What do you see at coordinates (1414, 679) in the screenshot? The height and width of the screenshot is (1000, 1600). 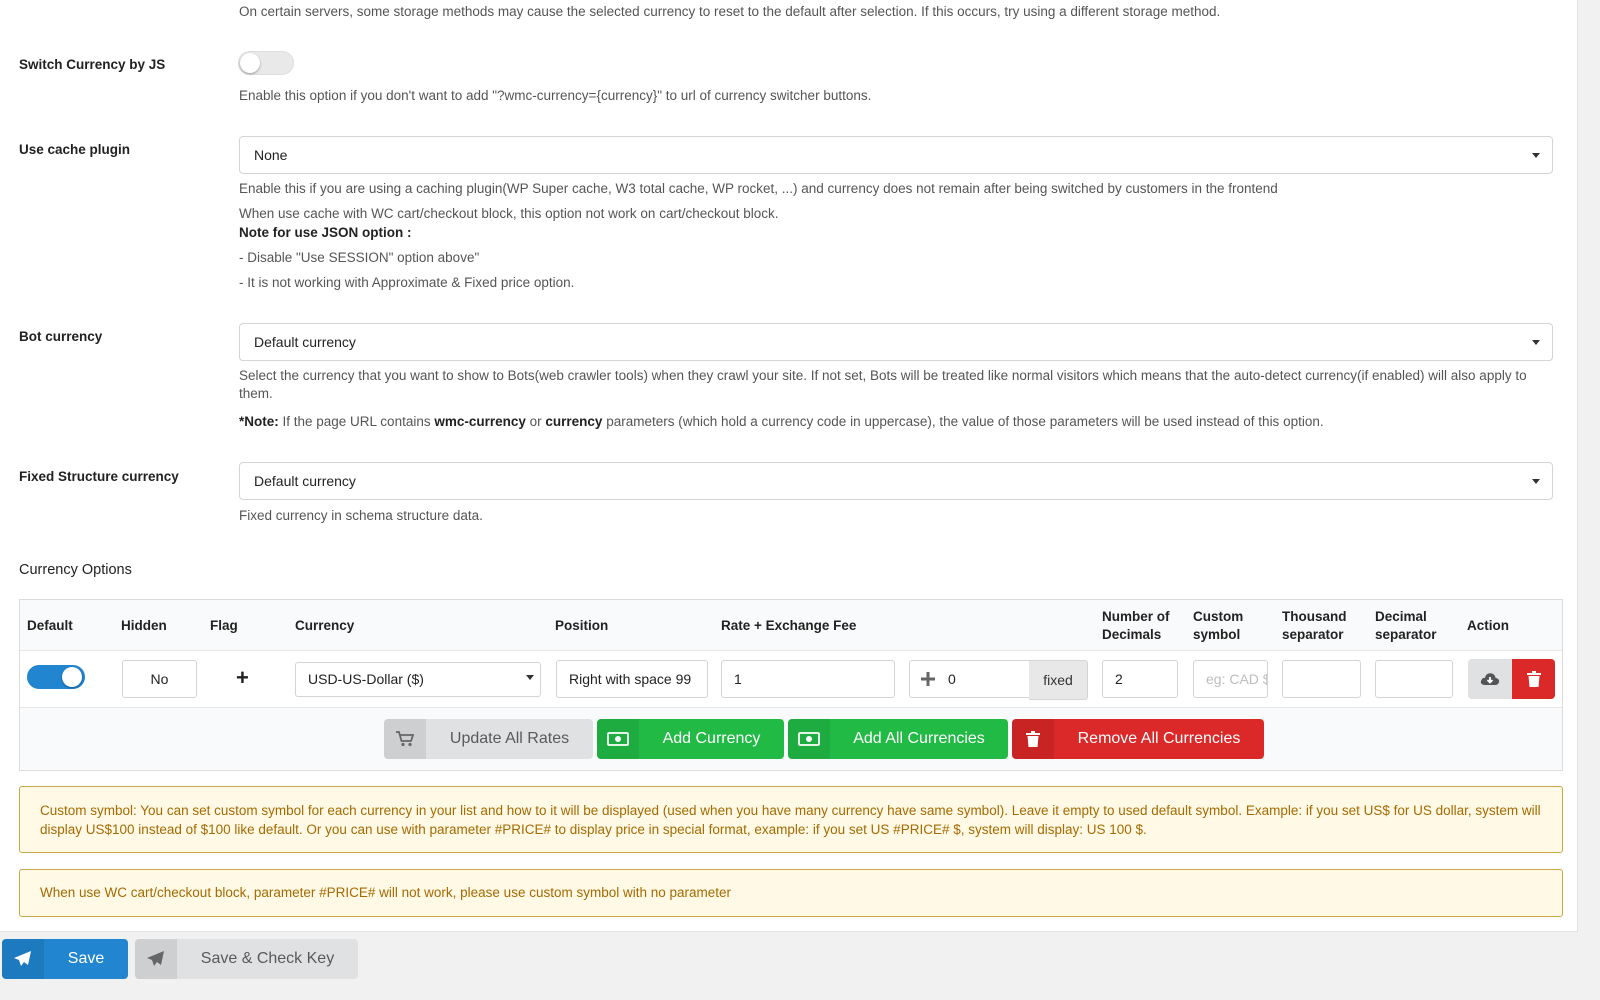 I see `decimal-separator-input` at bounding box center [1414, 679].